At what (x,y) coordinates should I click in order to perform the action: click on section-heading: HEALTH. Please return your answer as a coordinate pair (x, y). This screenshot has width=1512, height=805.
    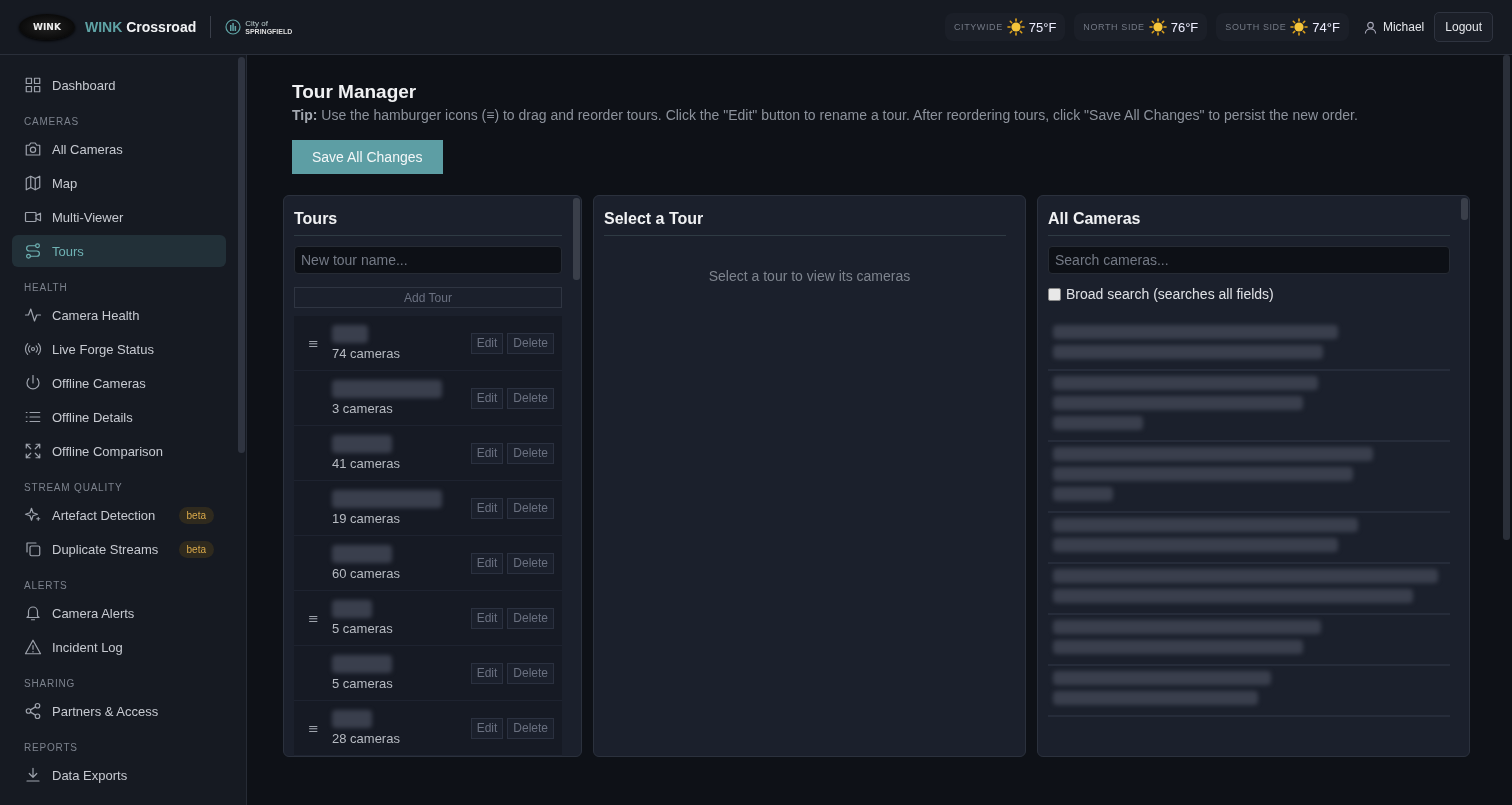
    Looking at the image, I should click on (46, 288).